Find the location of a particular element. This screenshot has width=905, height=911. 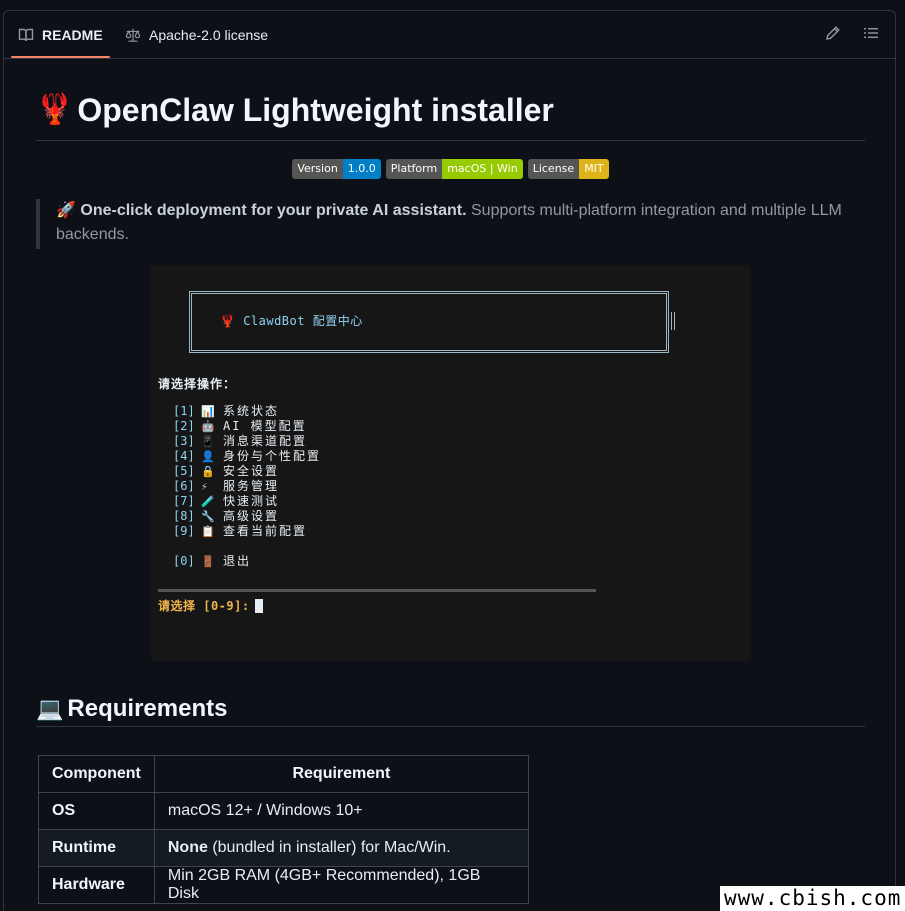

terminal-prompt-label: 请选择操作： is located at coordinates (197, 384).